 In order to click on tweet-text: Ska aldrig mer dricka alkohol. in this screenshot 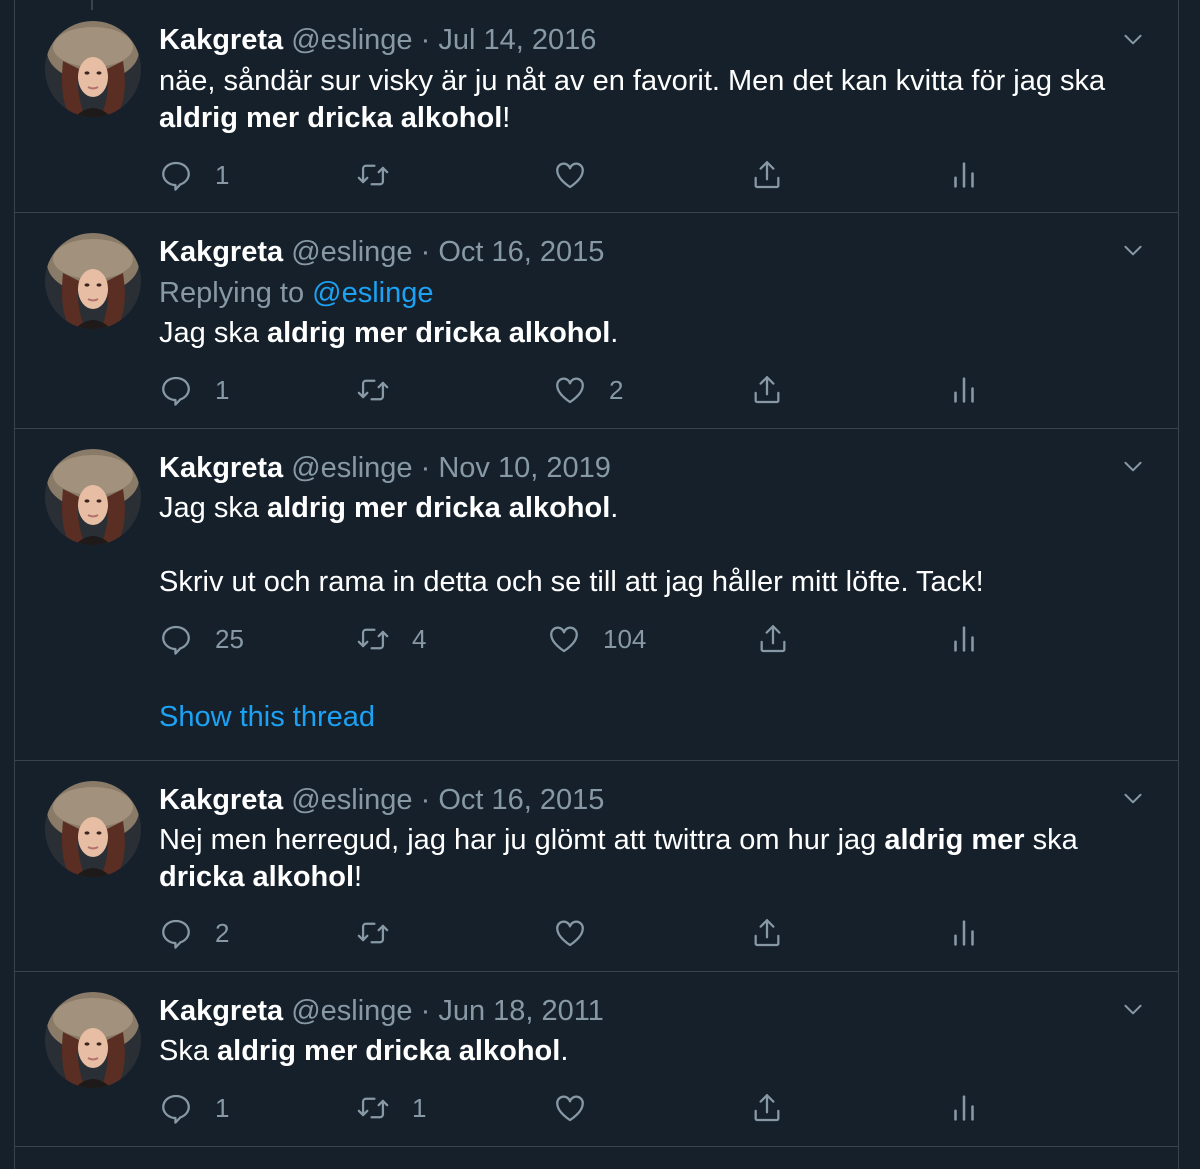, I will do `click(654, 1051)`.